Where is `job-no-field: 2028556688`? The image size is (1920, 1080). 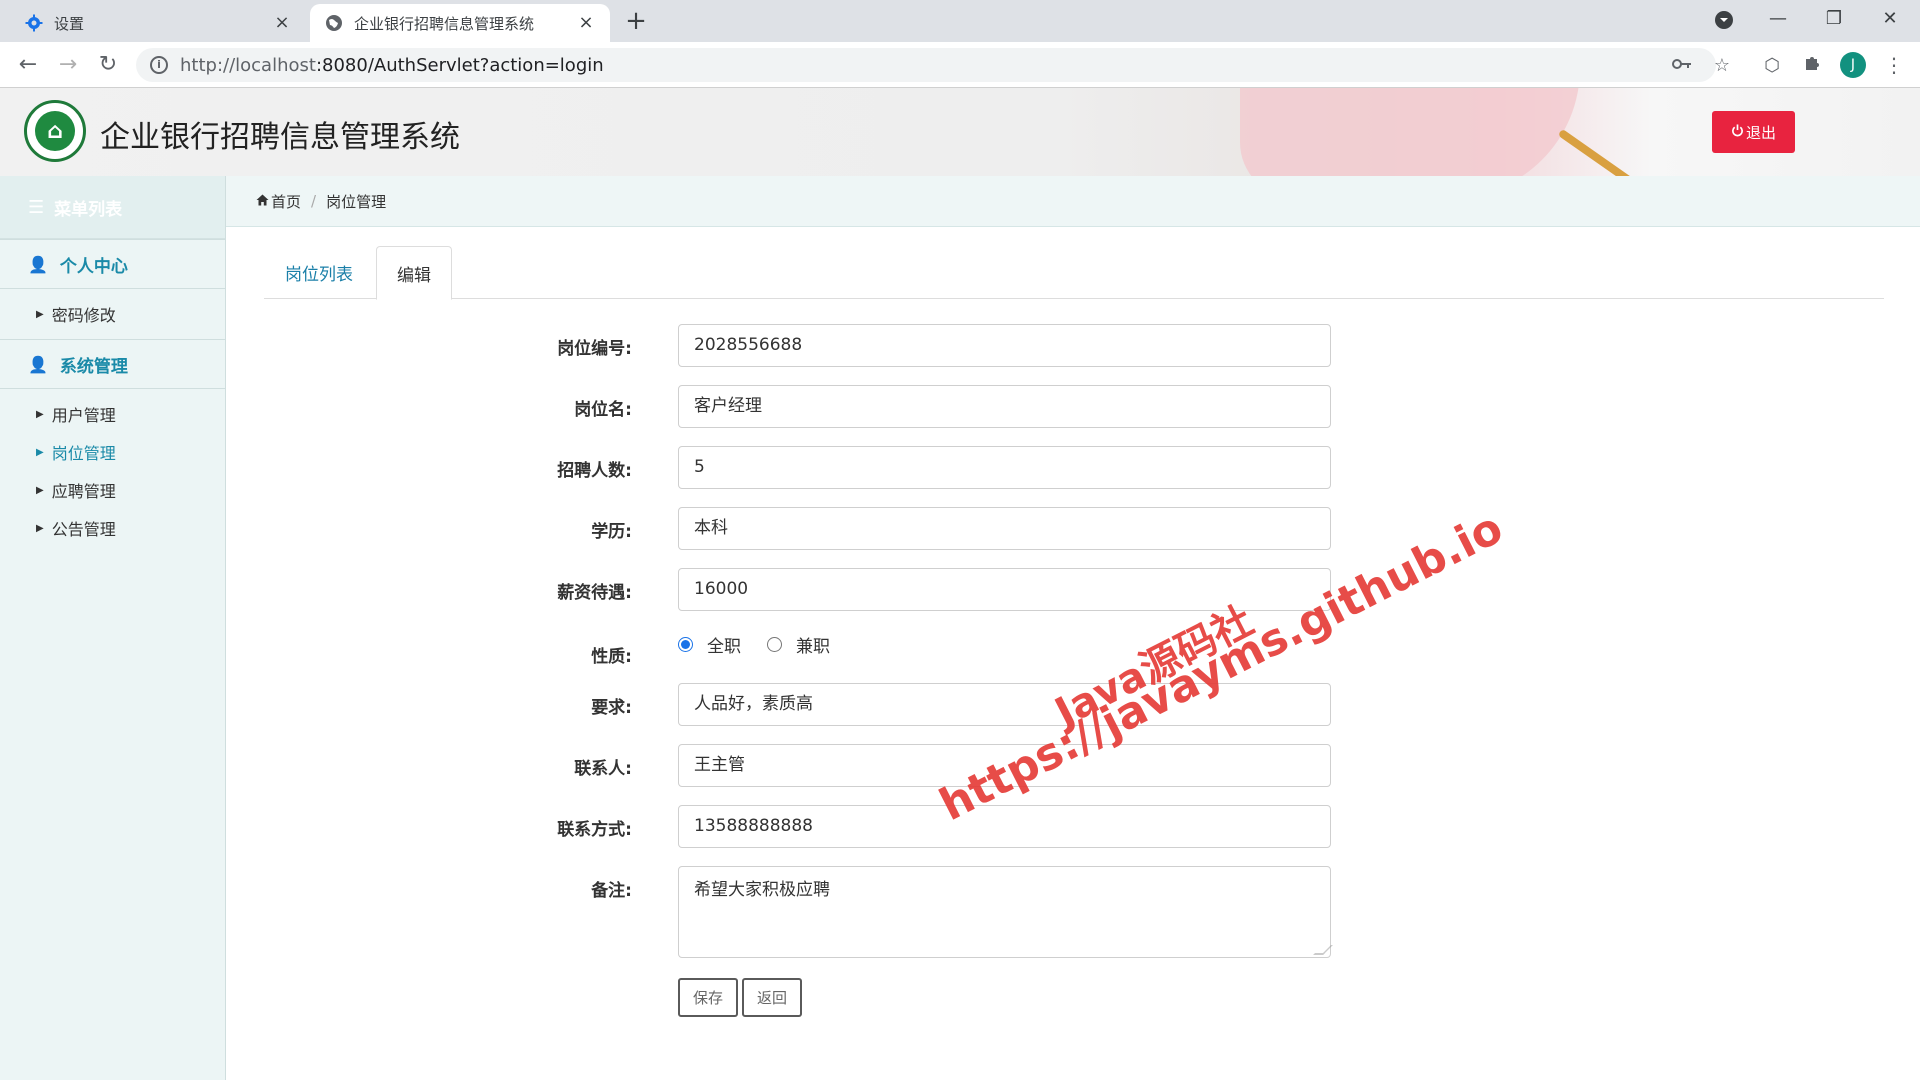
job-no-field: 2028556688 is located at coordinates (1004, 345).